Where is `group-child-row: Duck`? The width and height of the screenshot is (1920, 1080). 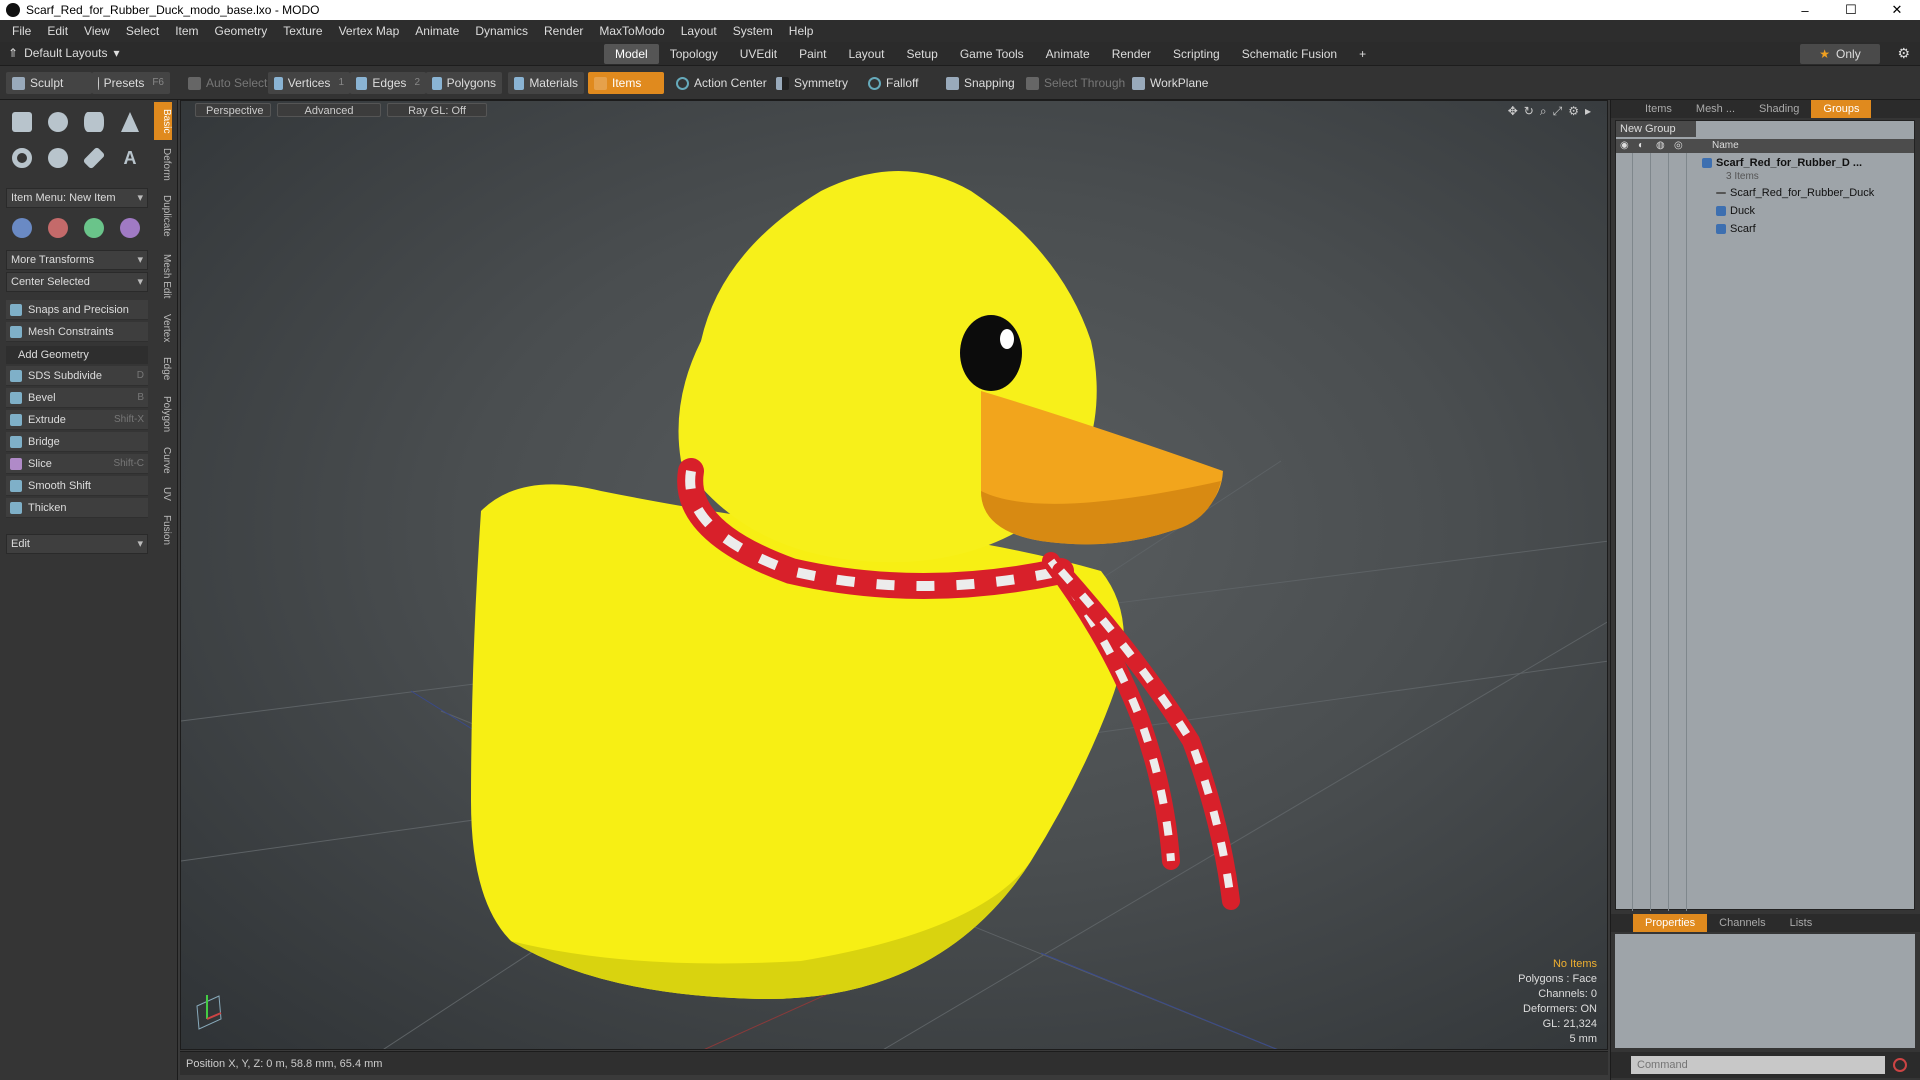
group-child-row: Duck is located at coordinates (1818, 211).